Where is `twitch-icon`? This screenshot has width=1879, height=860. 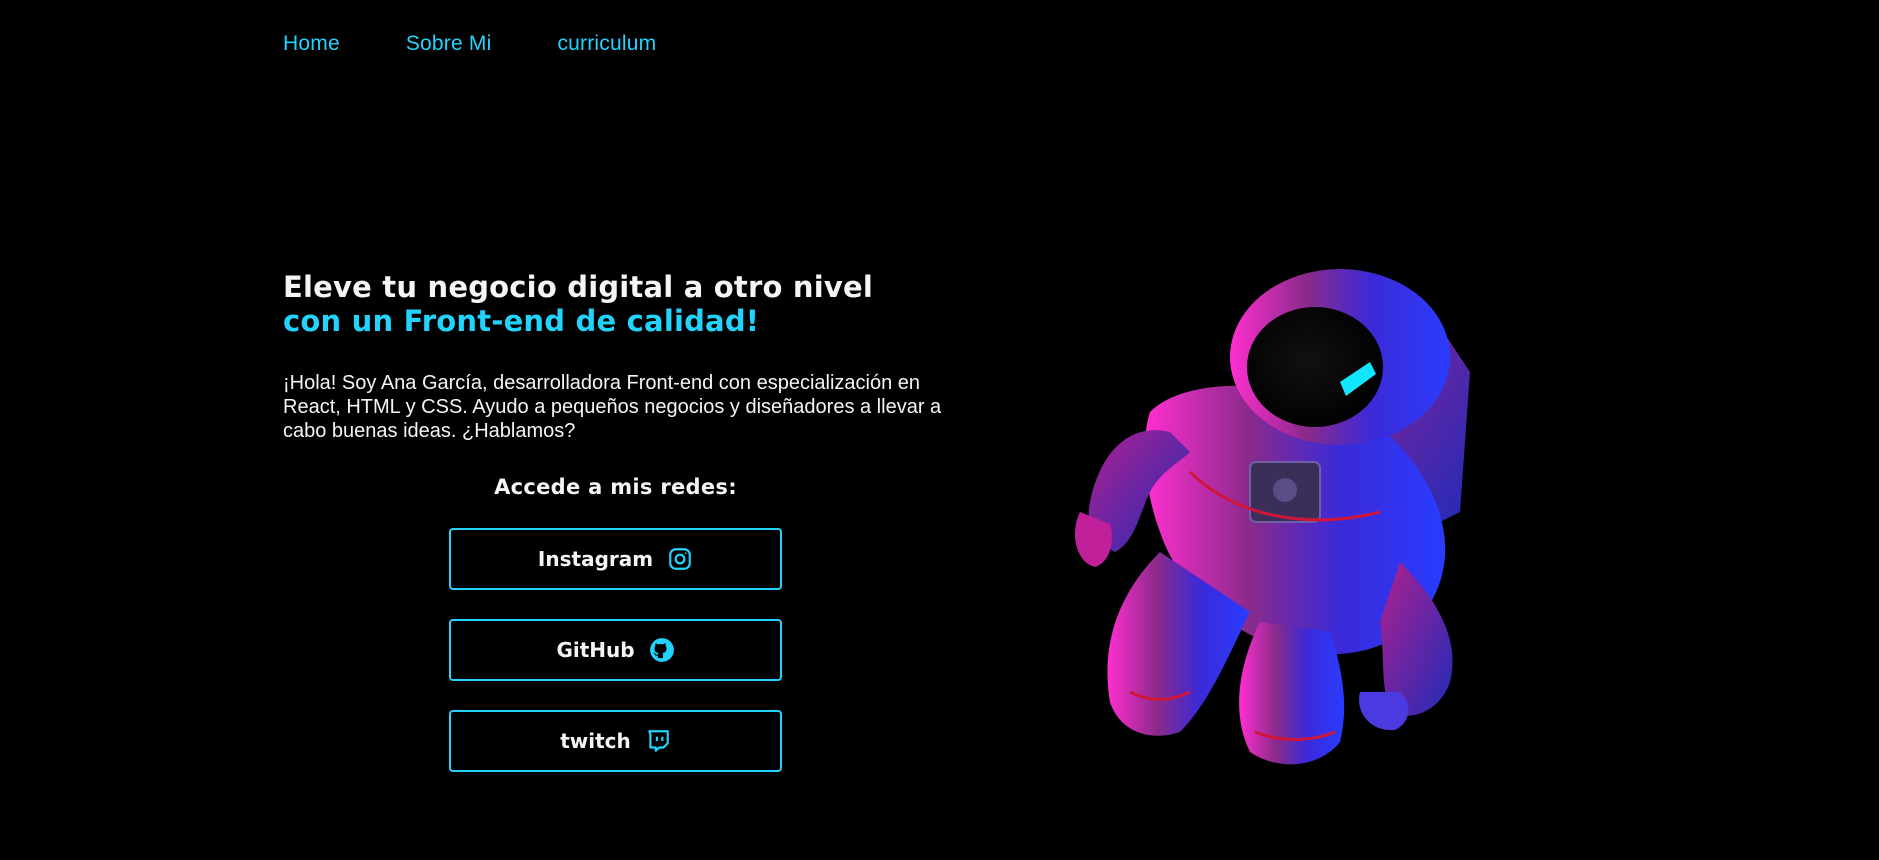 twitch-icon is located at coordinates (658, 741).